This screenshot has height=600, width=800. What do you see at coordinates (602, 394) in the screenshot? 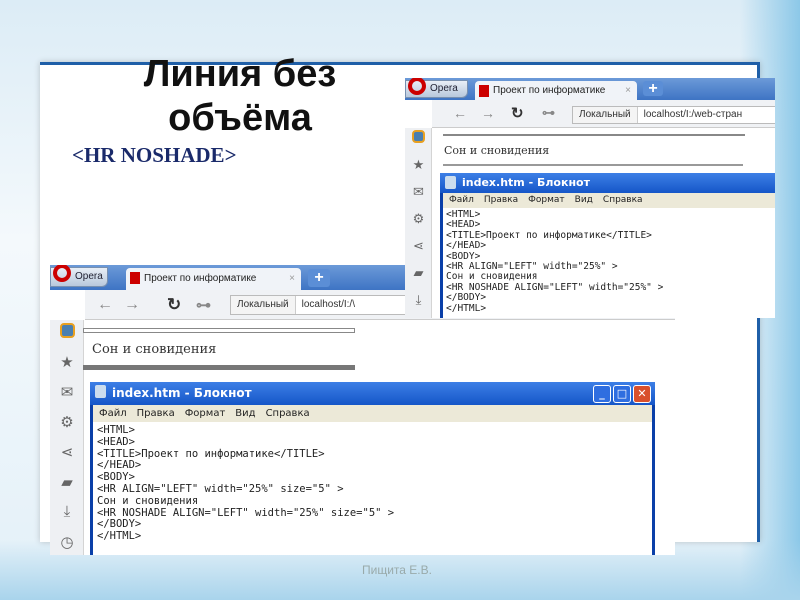
I see `minimize-button: _` at bounding box center [602, 394].